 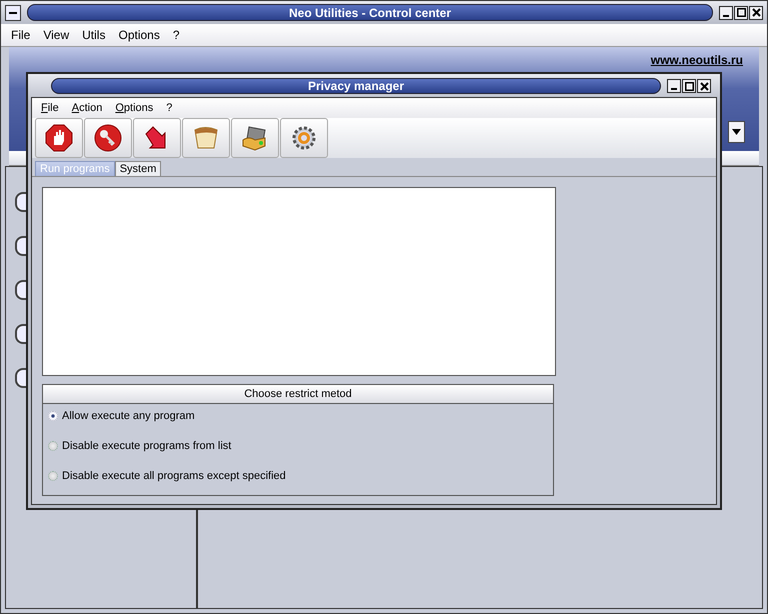 What do you see at coordinates (370, 13) in the screenshot?
I see `window-title: Neo Utilities - Control center` at bounding box center [370, 13].